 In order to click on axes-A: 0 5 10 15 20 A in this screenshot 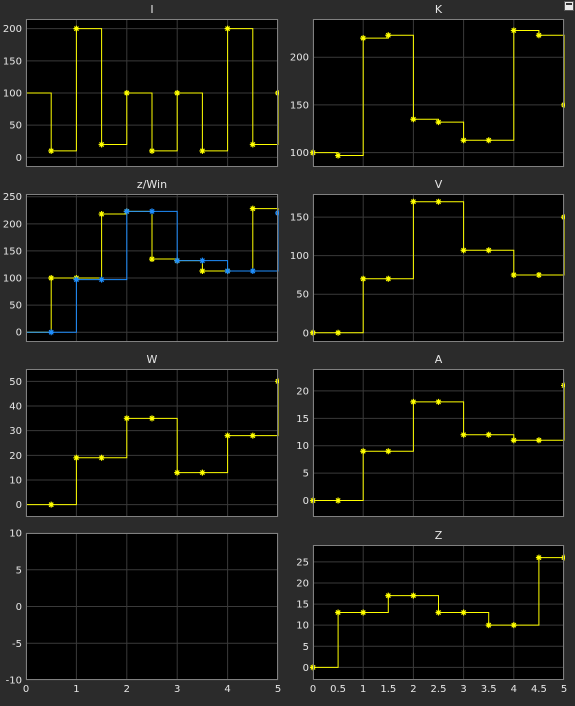, I will do `click(430, 435)`.